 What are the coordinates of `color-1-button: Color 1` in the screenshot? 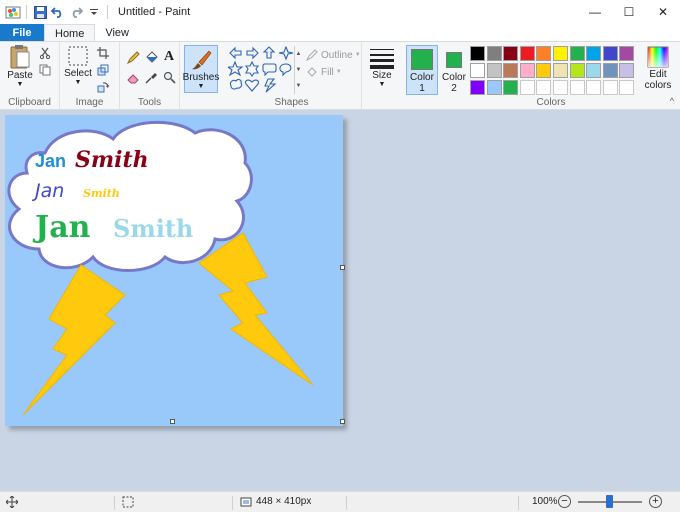 It's located at (422, 70).